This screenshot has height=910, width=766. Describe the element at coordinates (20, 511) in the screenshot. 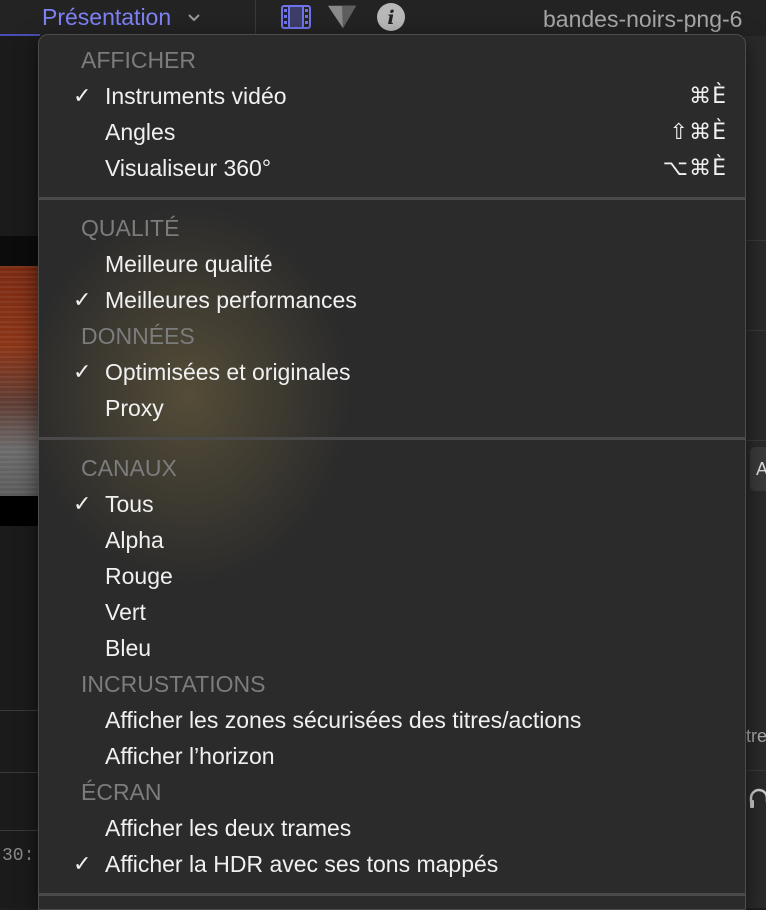

I see `letterbox-bar` at that location.